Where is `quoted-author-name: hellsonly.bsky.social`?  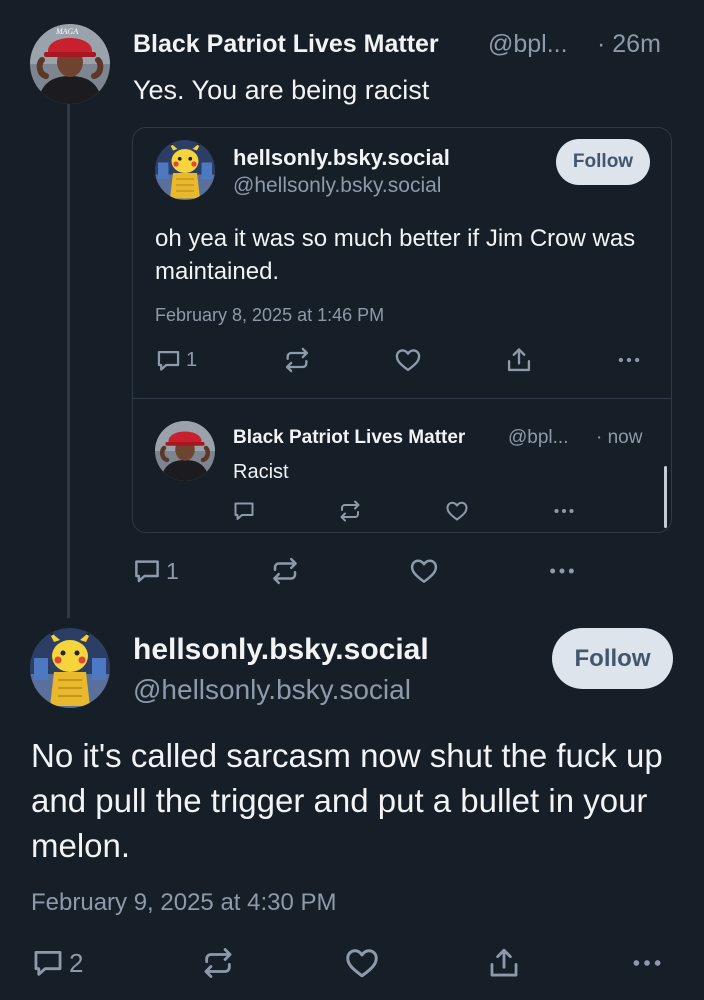 quoted-author-name: hellsonly.bsky.social is located at coordinates (341, 158).